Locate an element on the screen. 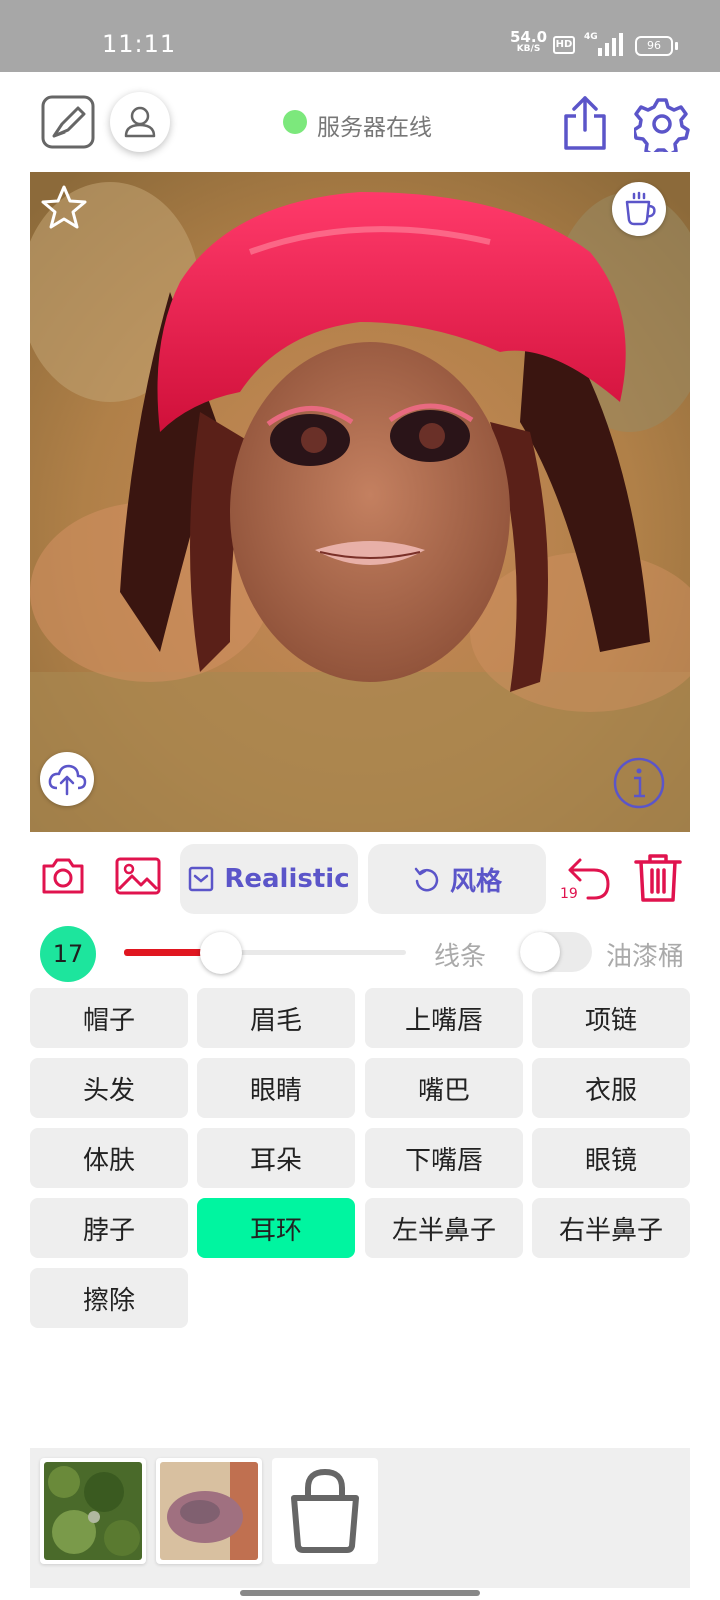 Image resolution: width=720 pixels, height=1600 pixels. part-chip-hat: 帽子 is located at coordinates (109, 1018).